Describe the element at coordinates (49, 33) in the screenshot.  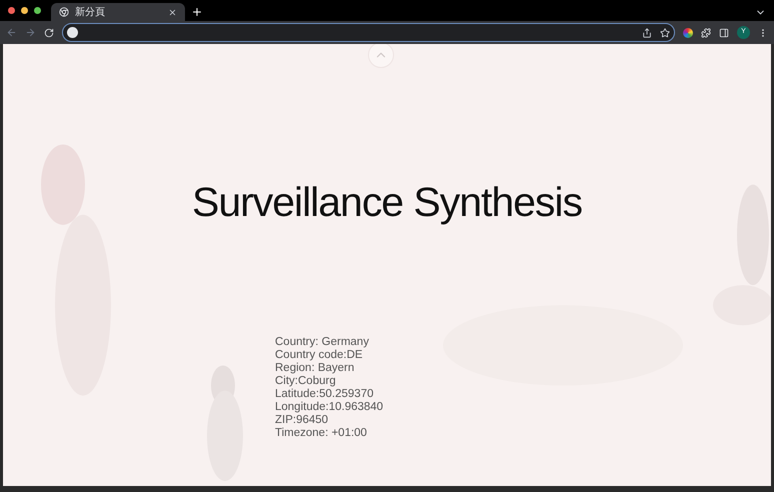
I see `reload-icon` at that location.